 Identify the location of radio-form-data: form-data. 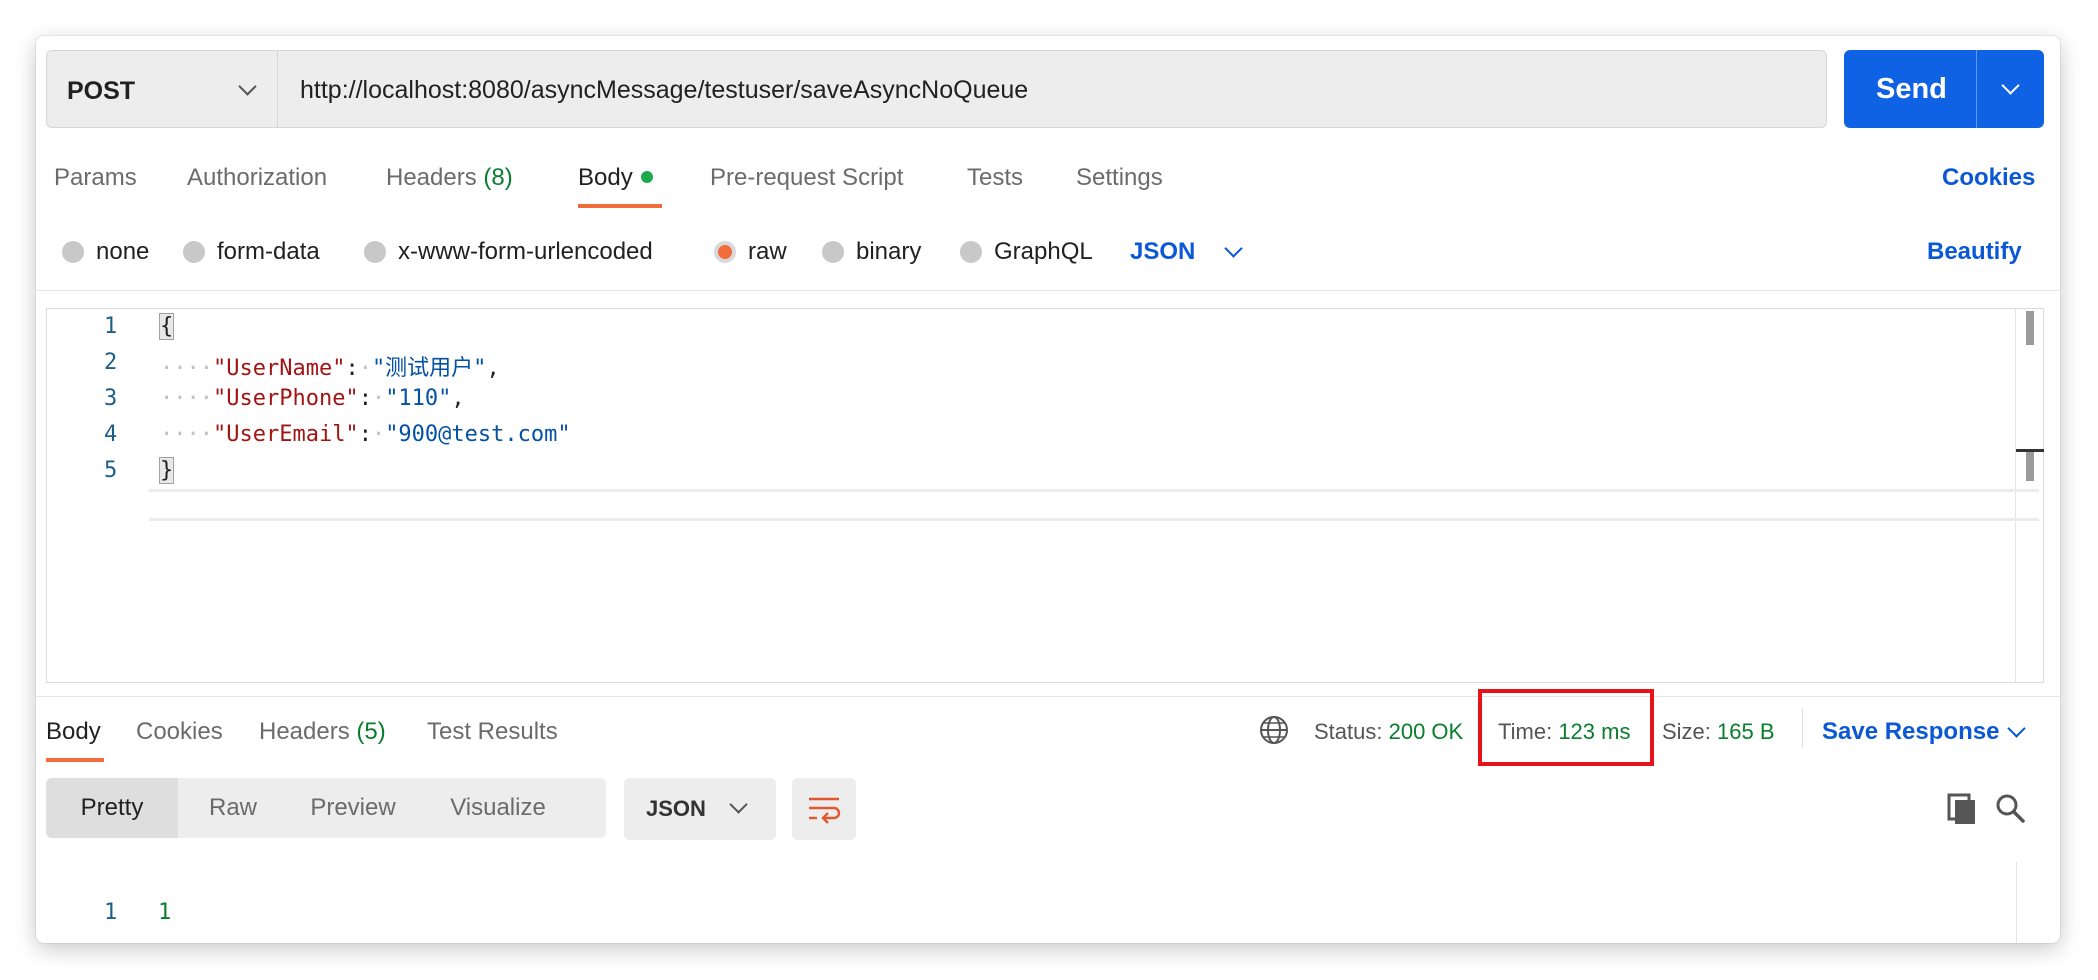
(251, 252).